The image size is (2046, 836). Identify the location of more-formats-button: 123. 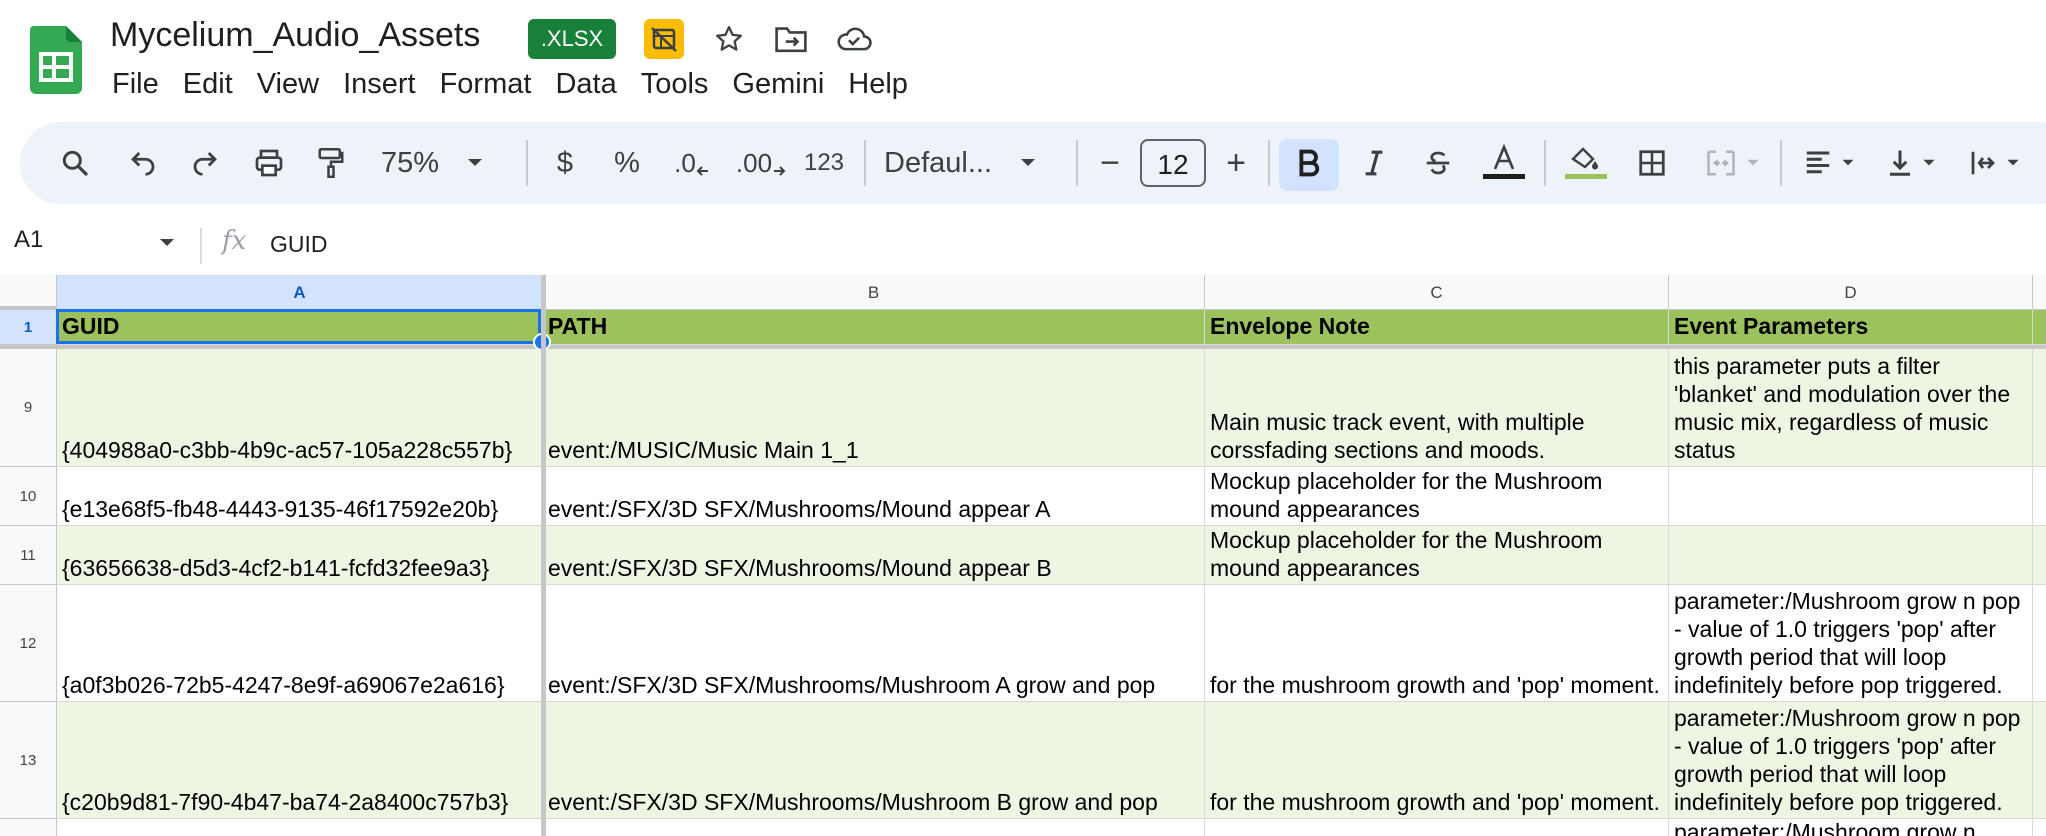
(824, 163).